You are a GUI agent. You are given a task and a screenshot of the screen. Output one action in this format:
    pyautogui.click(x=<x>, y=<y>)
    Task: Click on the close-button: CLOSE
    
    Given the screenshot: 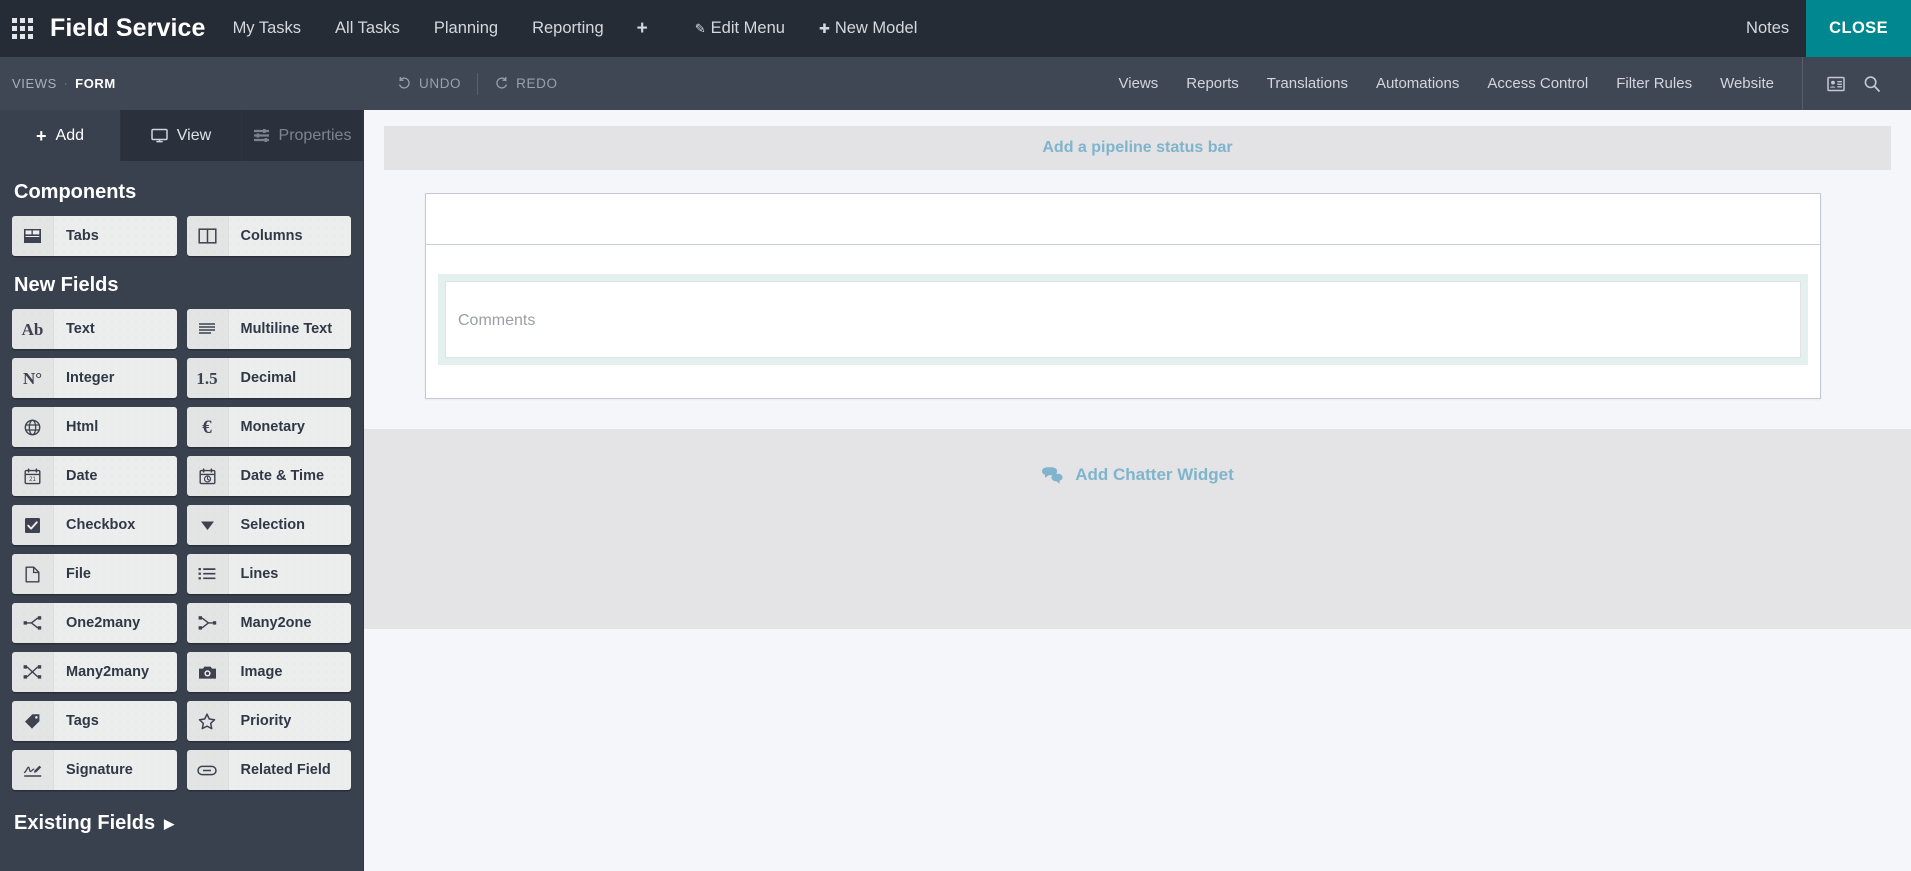 What is the action you would take?
    pyautogui.click(x=1858, y=28)
    